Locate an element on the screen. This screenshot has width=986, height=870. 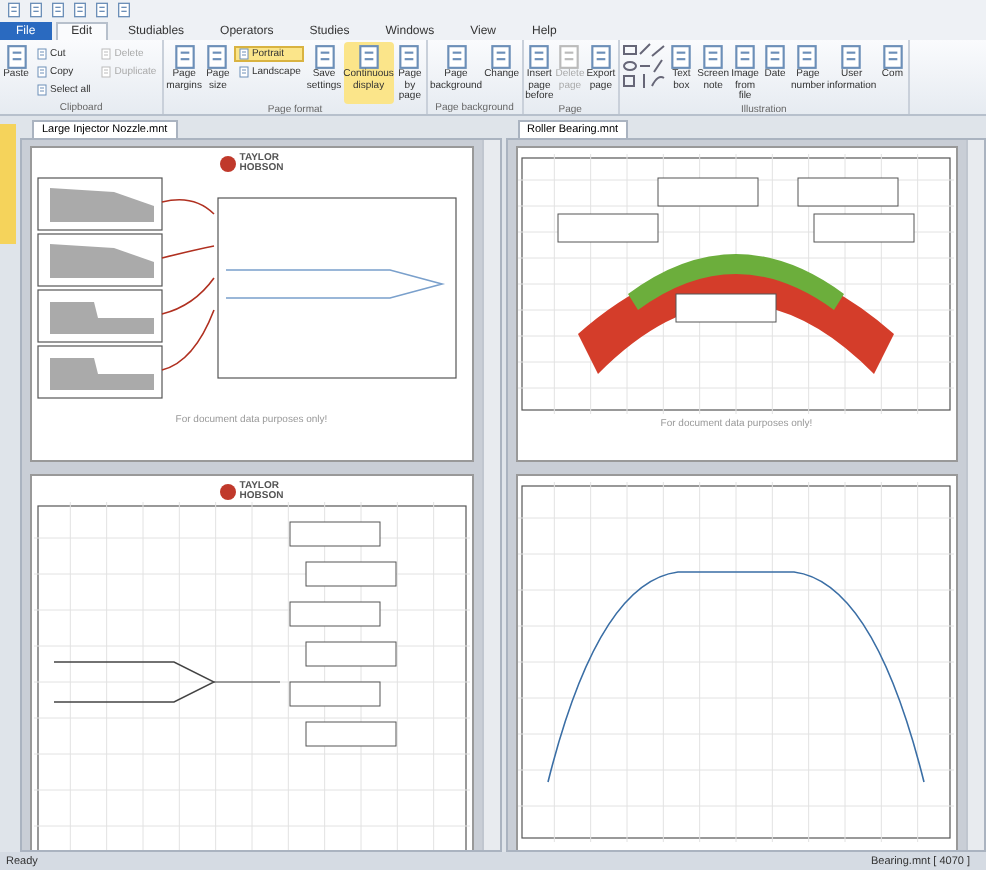
axis-line is located at coordinates (246, 682).